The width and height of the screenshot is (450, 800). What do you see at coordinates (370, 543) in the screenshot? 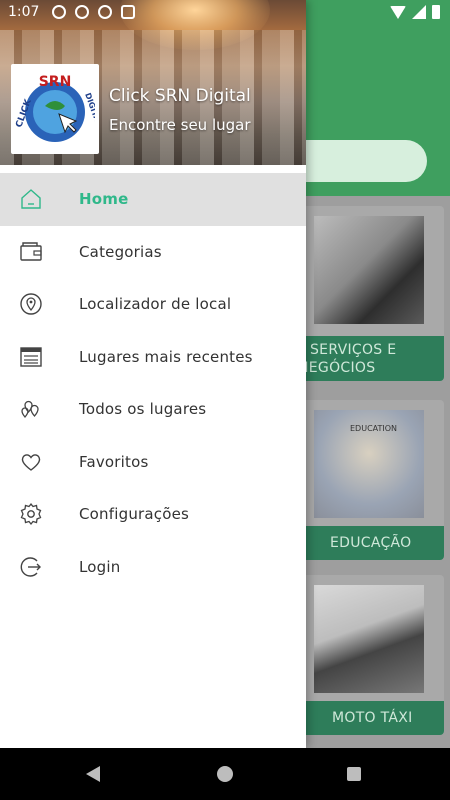
I see `card-label: EDUCAÇÃO` at bounding box center [370, 543].